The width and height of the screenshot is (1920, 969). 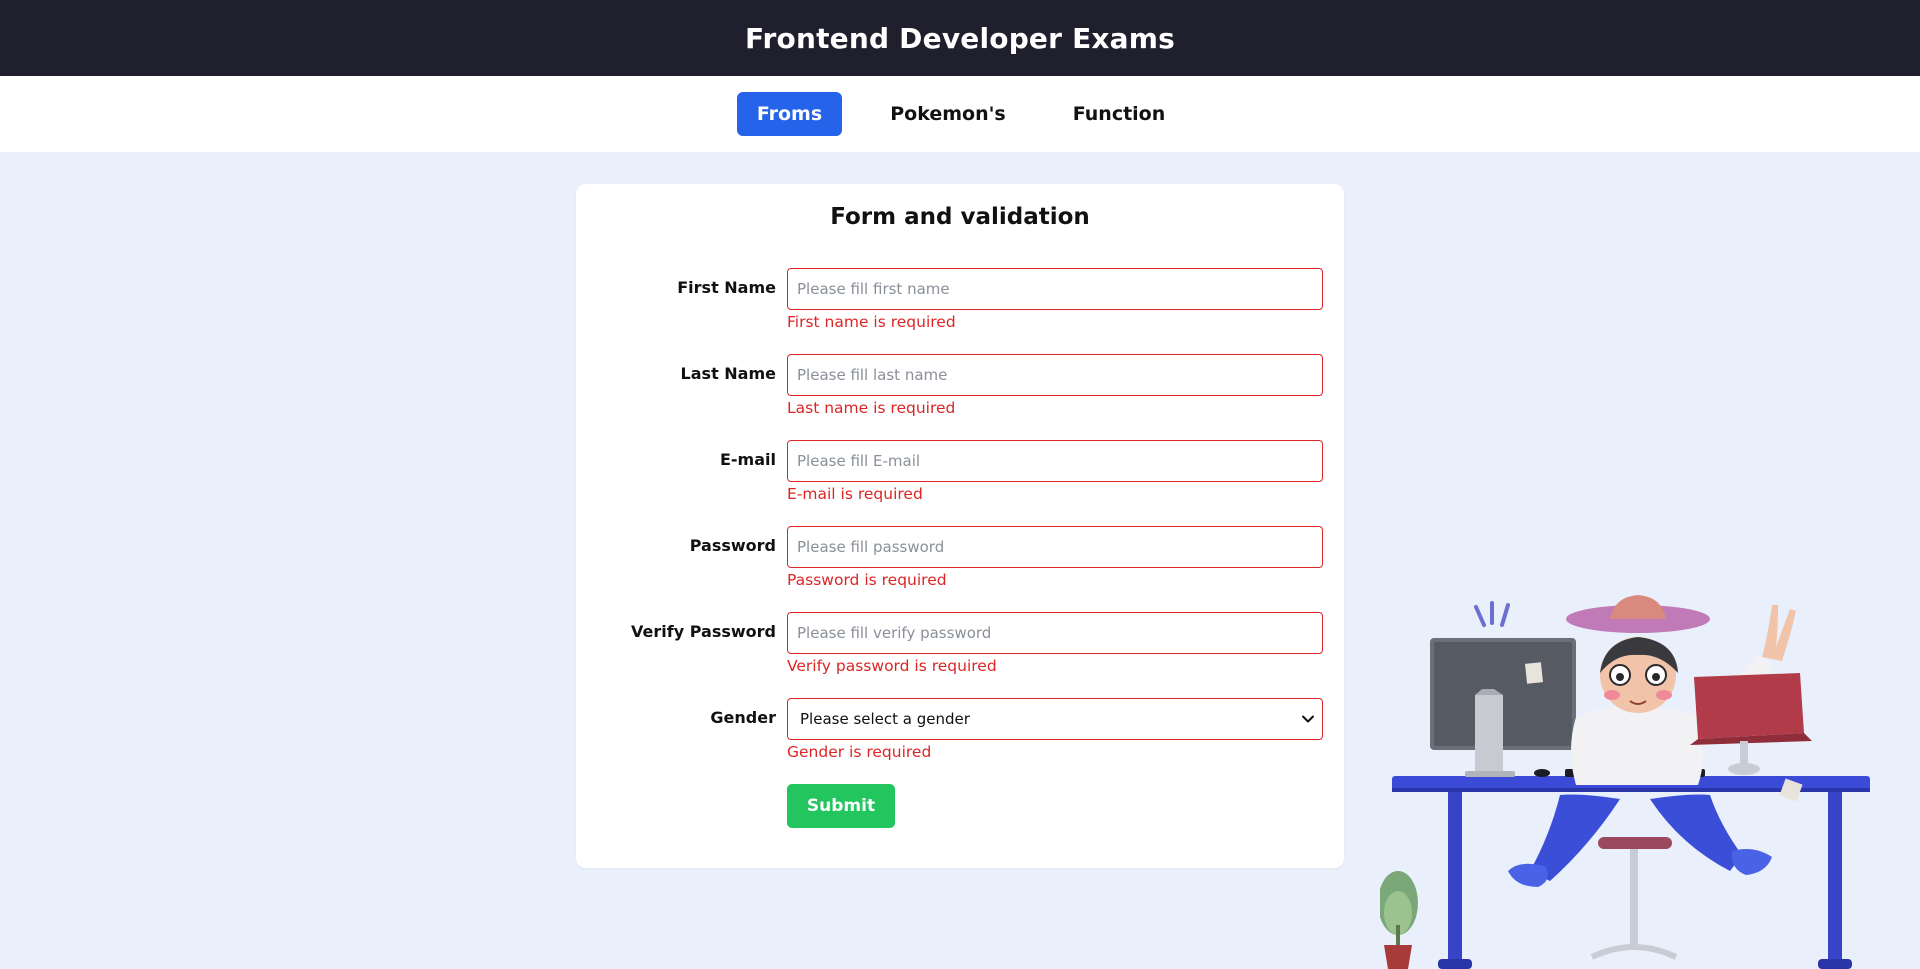 I want to click on gender-label: Gender, so click(x=743, y=717).